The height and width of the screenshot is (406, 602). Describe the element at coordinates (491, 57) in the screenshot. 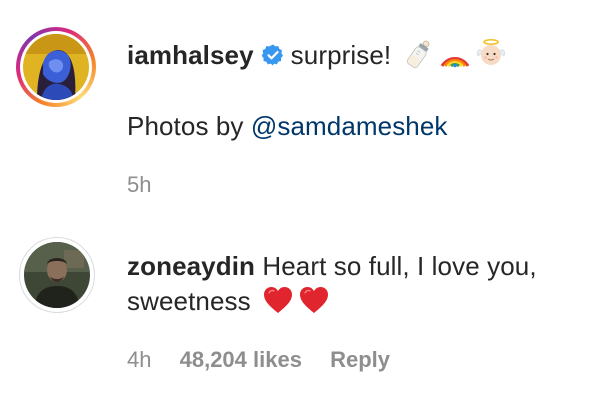

I see `baby-angel-icon` at that location.